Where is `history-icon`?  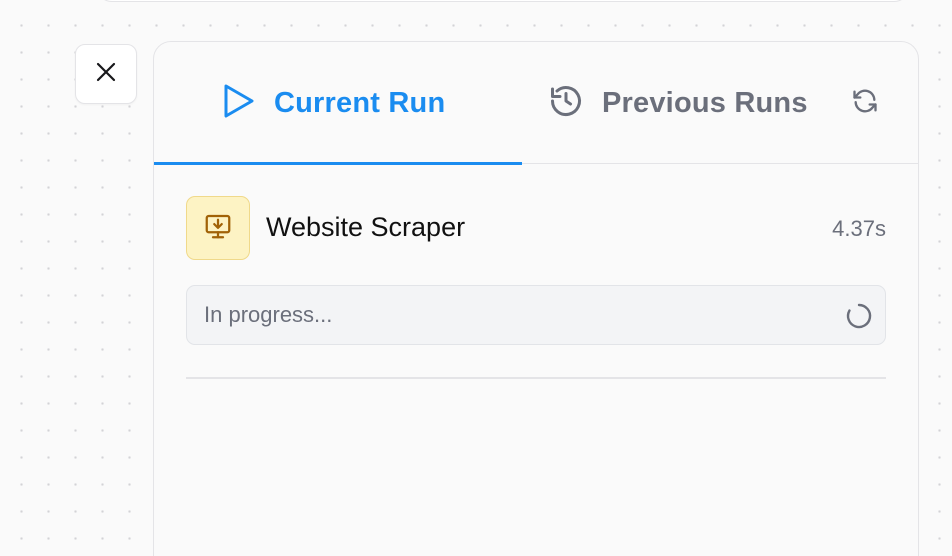 history-icon is located at coordinates (566, 103).